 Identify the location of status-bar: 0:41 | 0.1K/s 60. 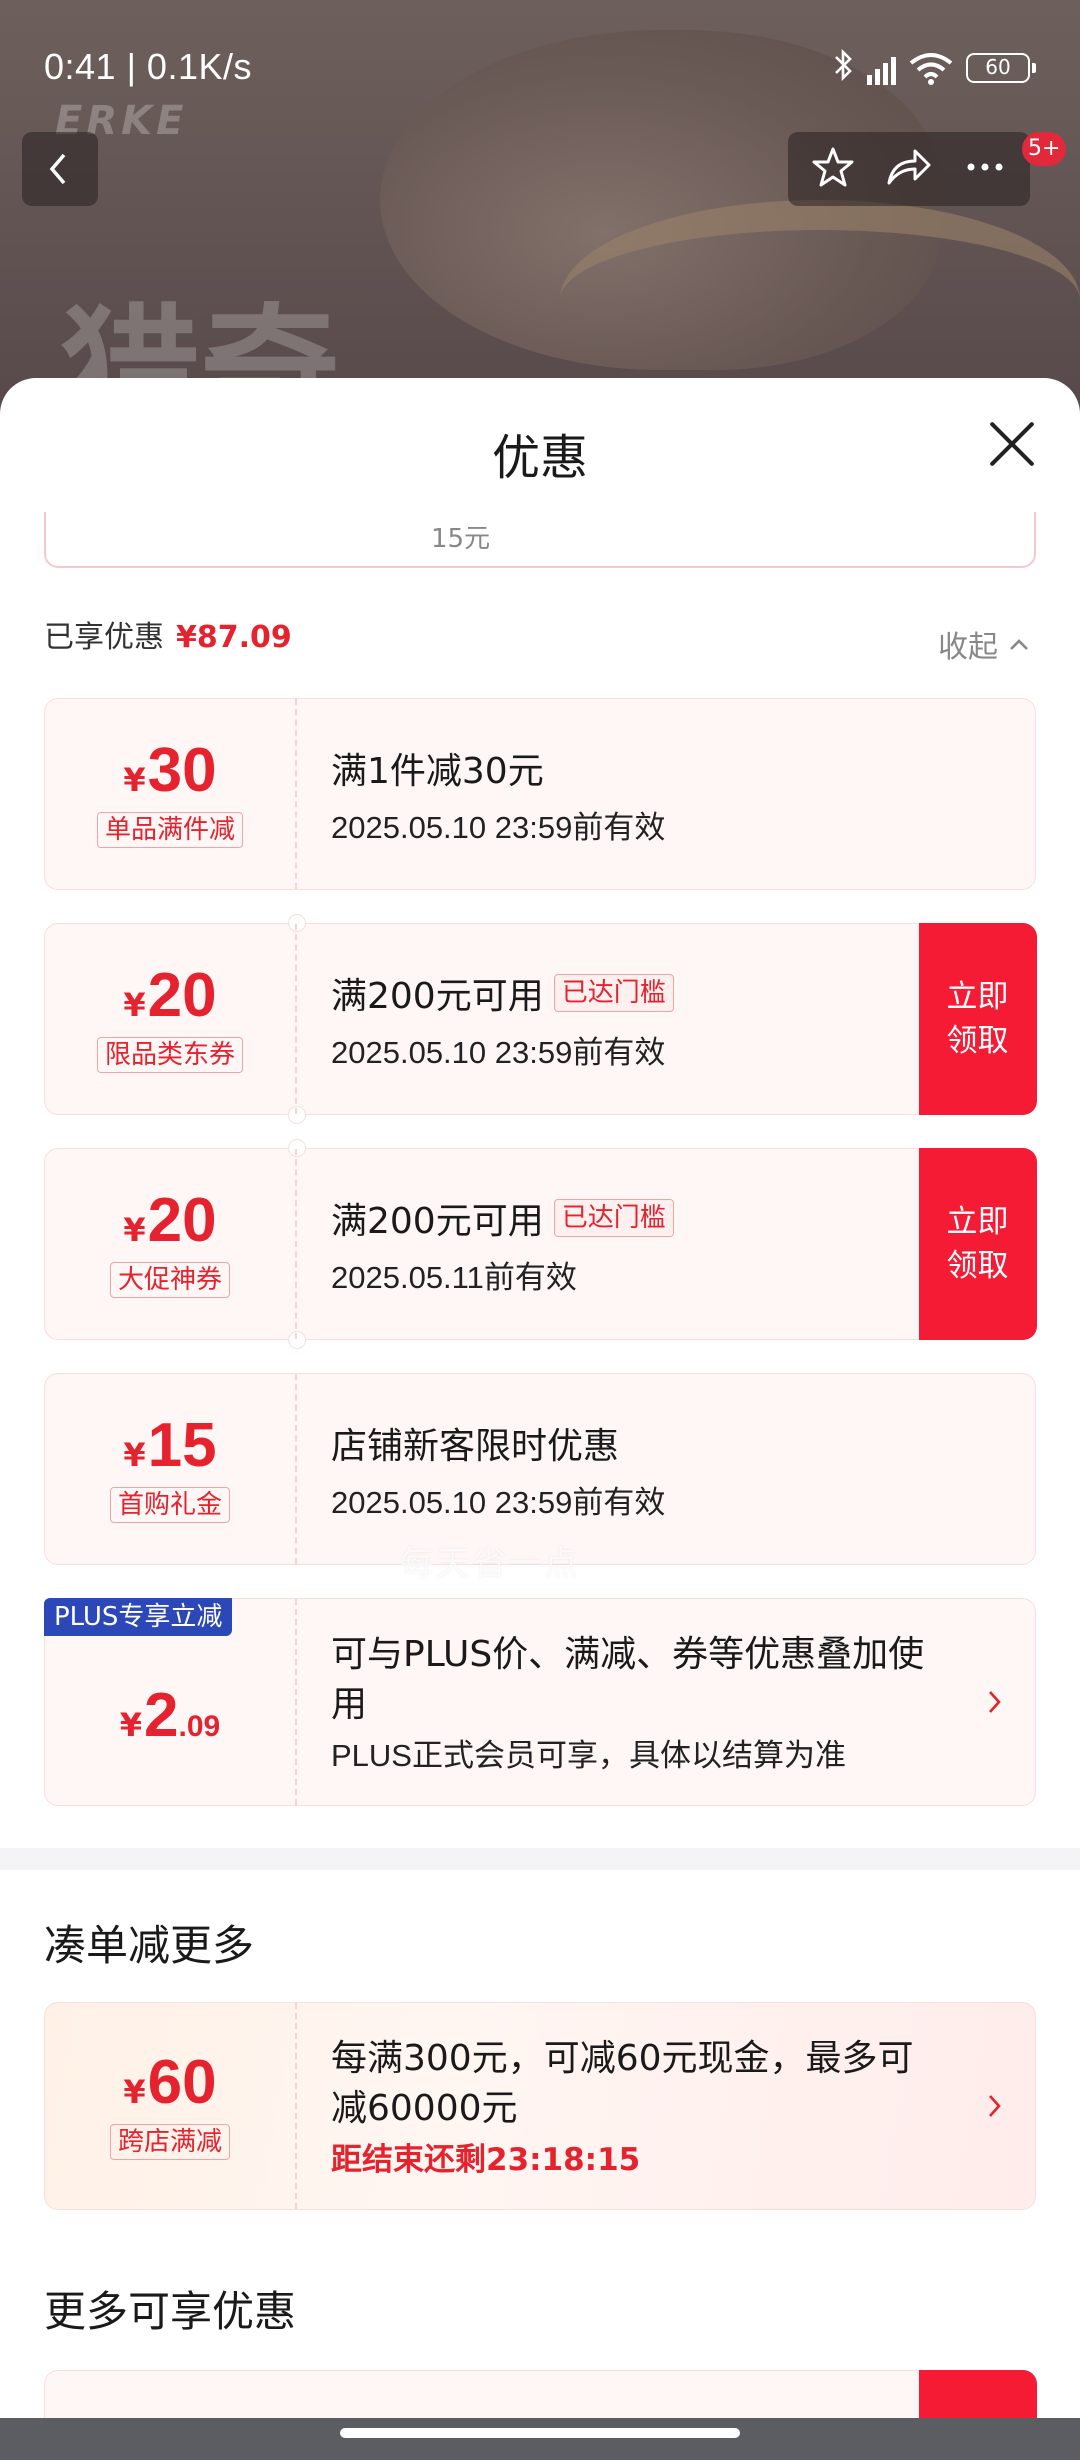
(540, 65).